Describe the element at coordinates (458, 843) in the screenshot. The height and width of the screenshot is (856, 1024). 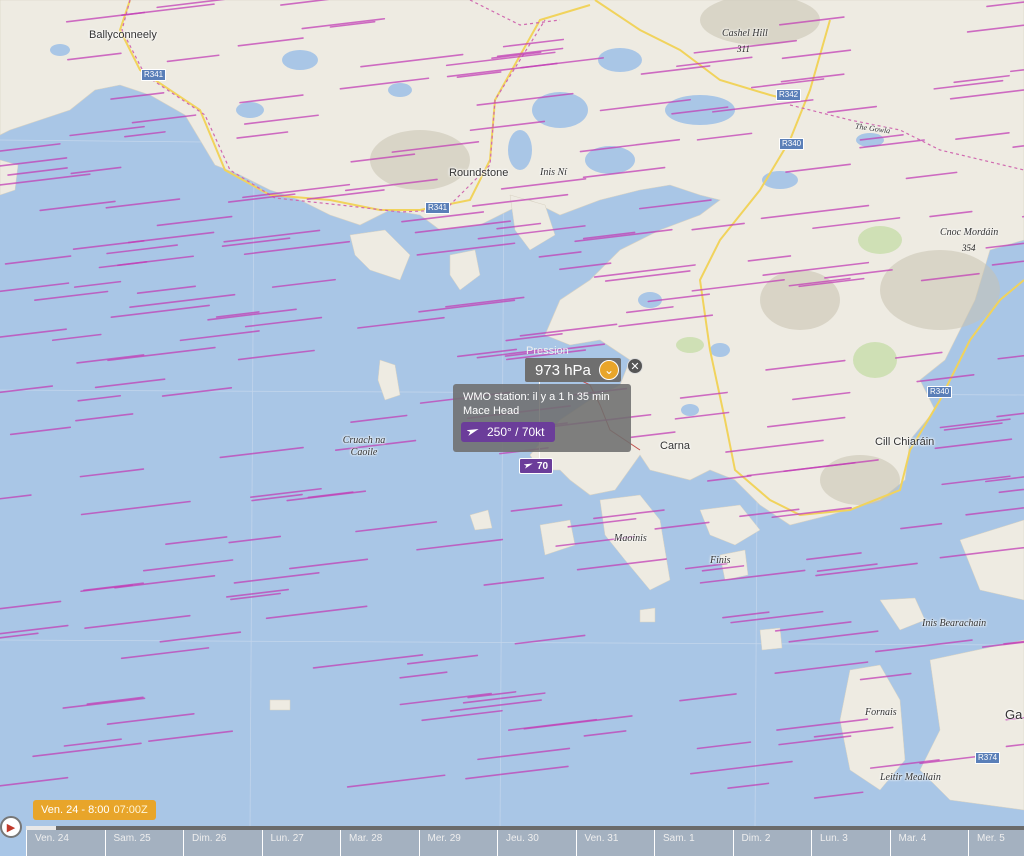
I see `timeline-day: Mer. 29` at that location.